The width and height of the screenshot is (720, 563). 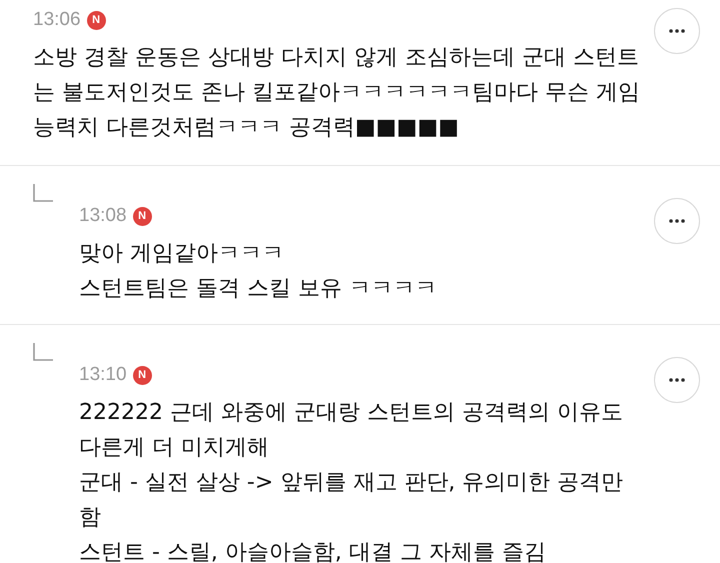 I want to click on comment-text: 222222 근데 와중에 군대랑 스턴트의 공격력의 이유도, so click(x=351, y=413).